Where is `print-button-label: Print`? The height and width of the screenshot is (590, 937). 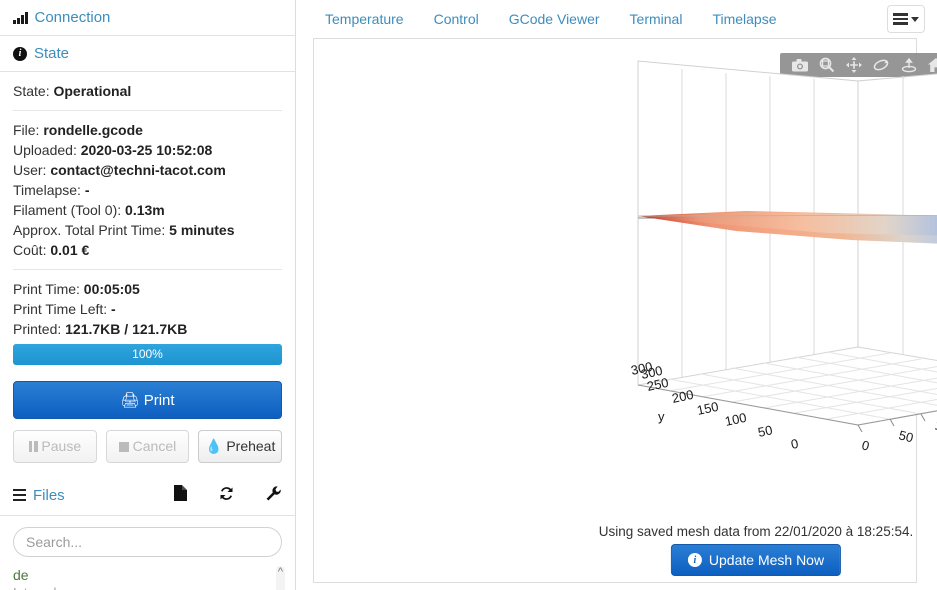
print-button-label: Print is located at coordinates (159, 400).